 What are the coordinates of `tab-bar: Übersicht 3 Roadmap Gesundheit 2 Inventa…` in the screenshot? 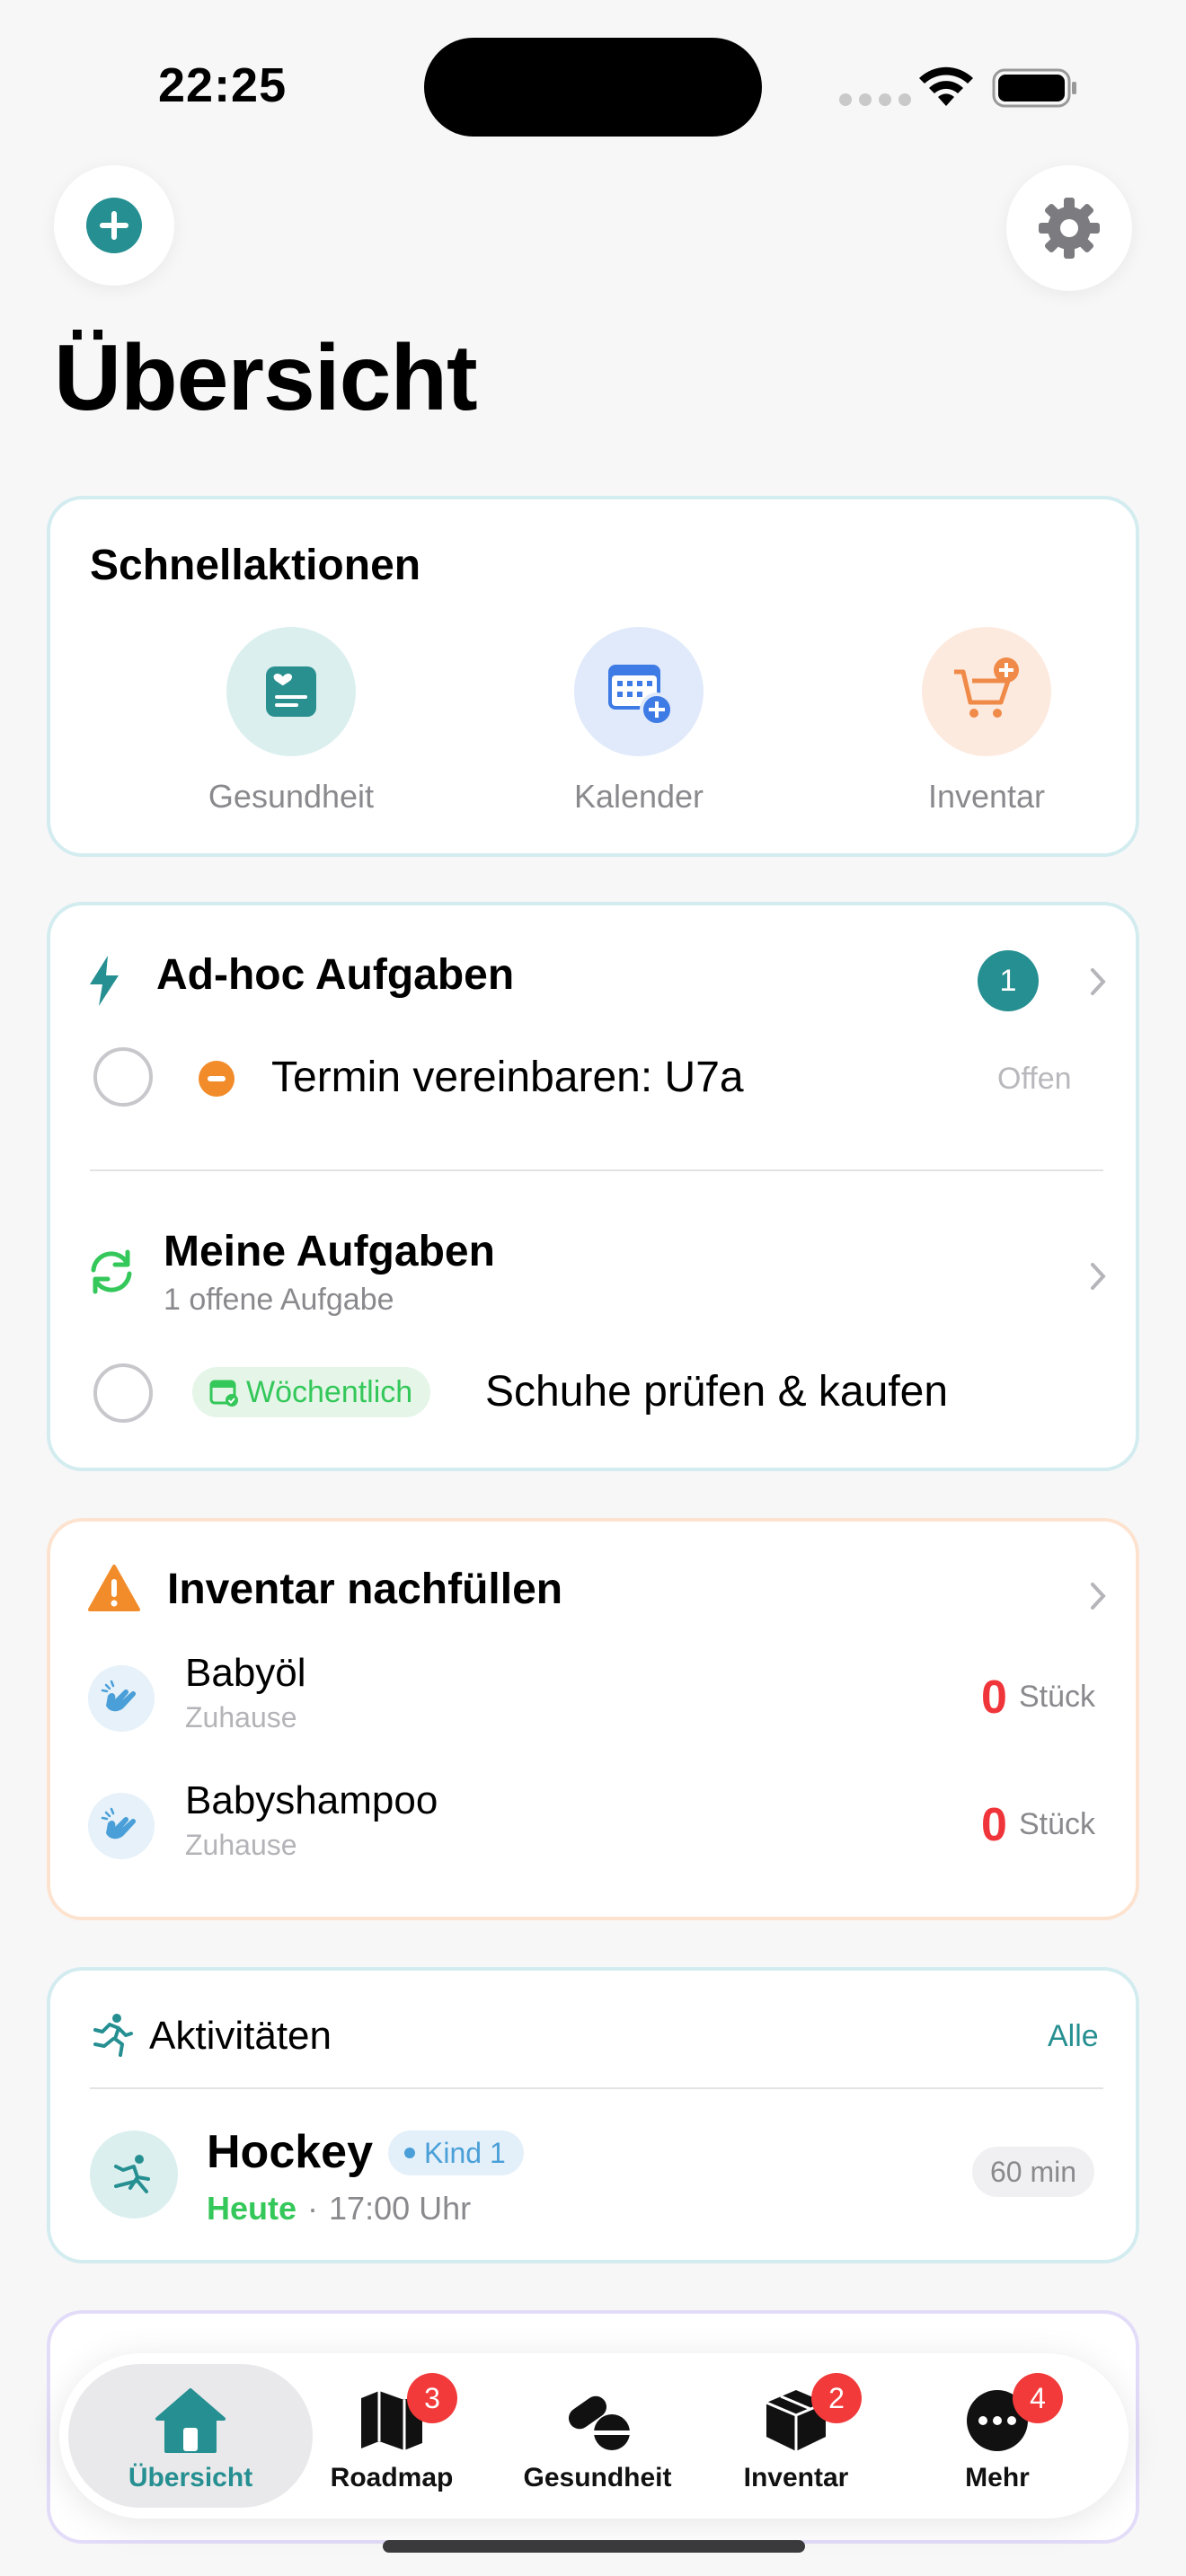 It's located at (593, 2436).